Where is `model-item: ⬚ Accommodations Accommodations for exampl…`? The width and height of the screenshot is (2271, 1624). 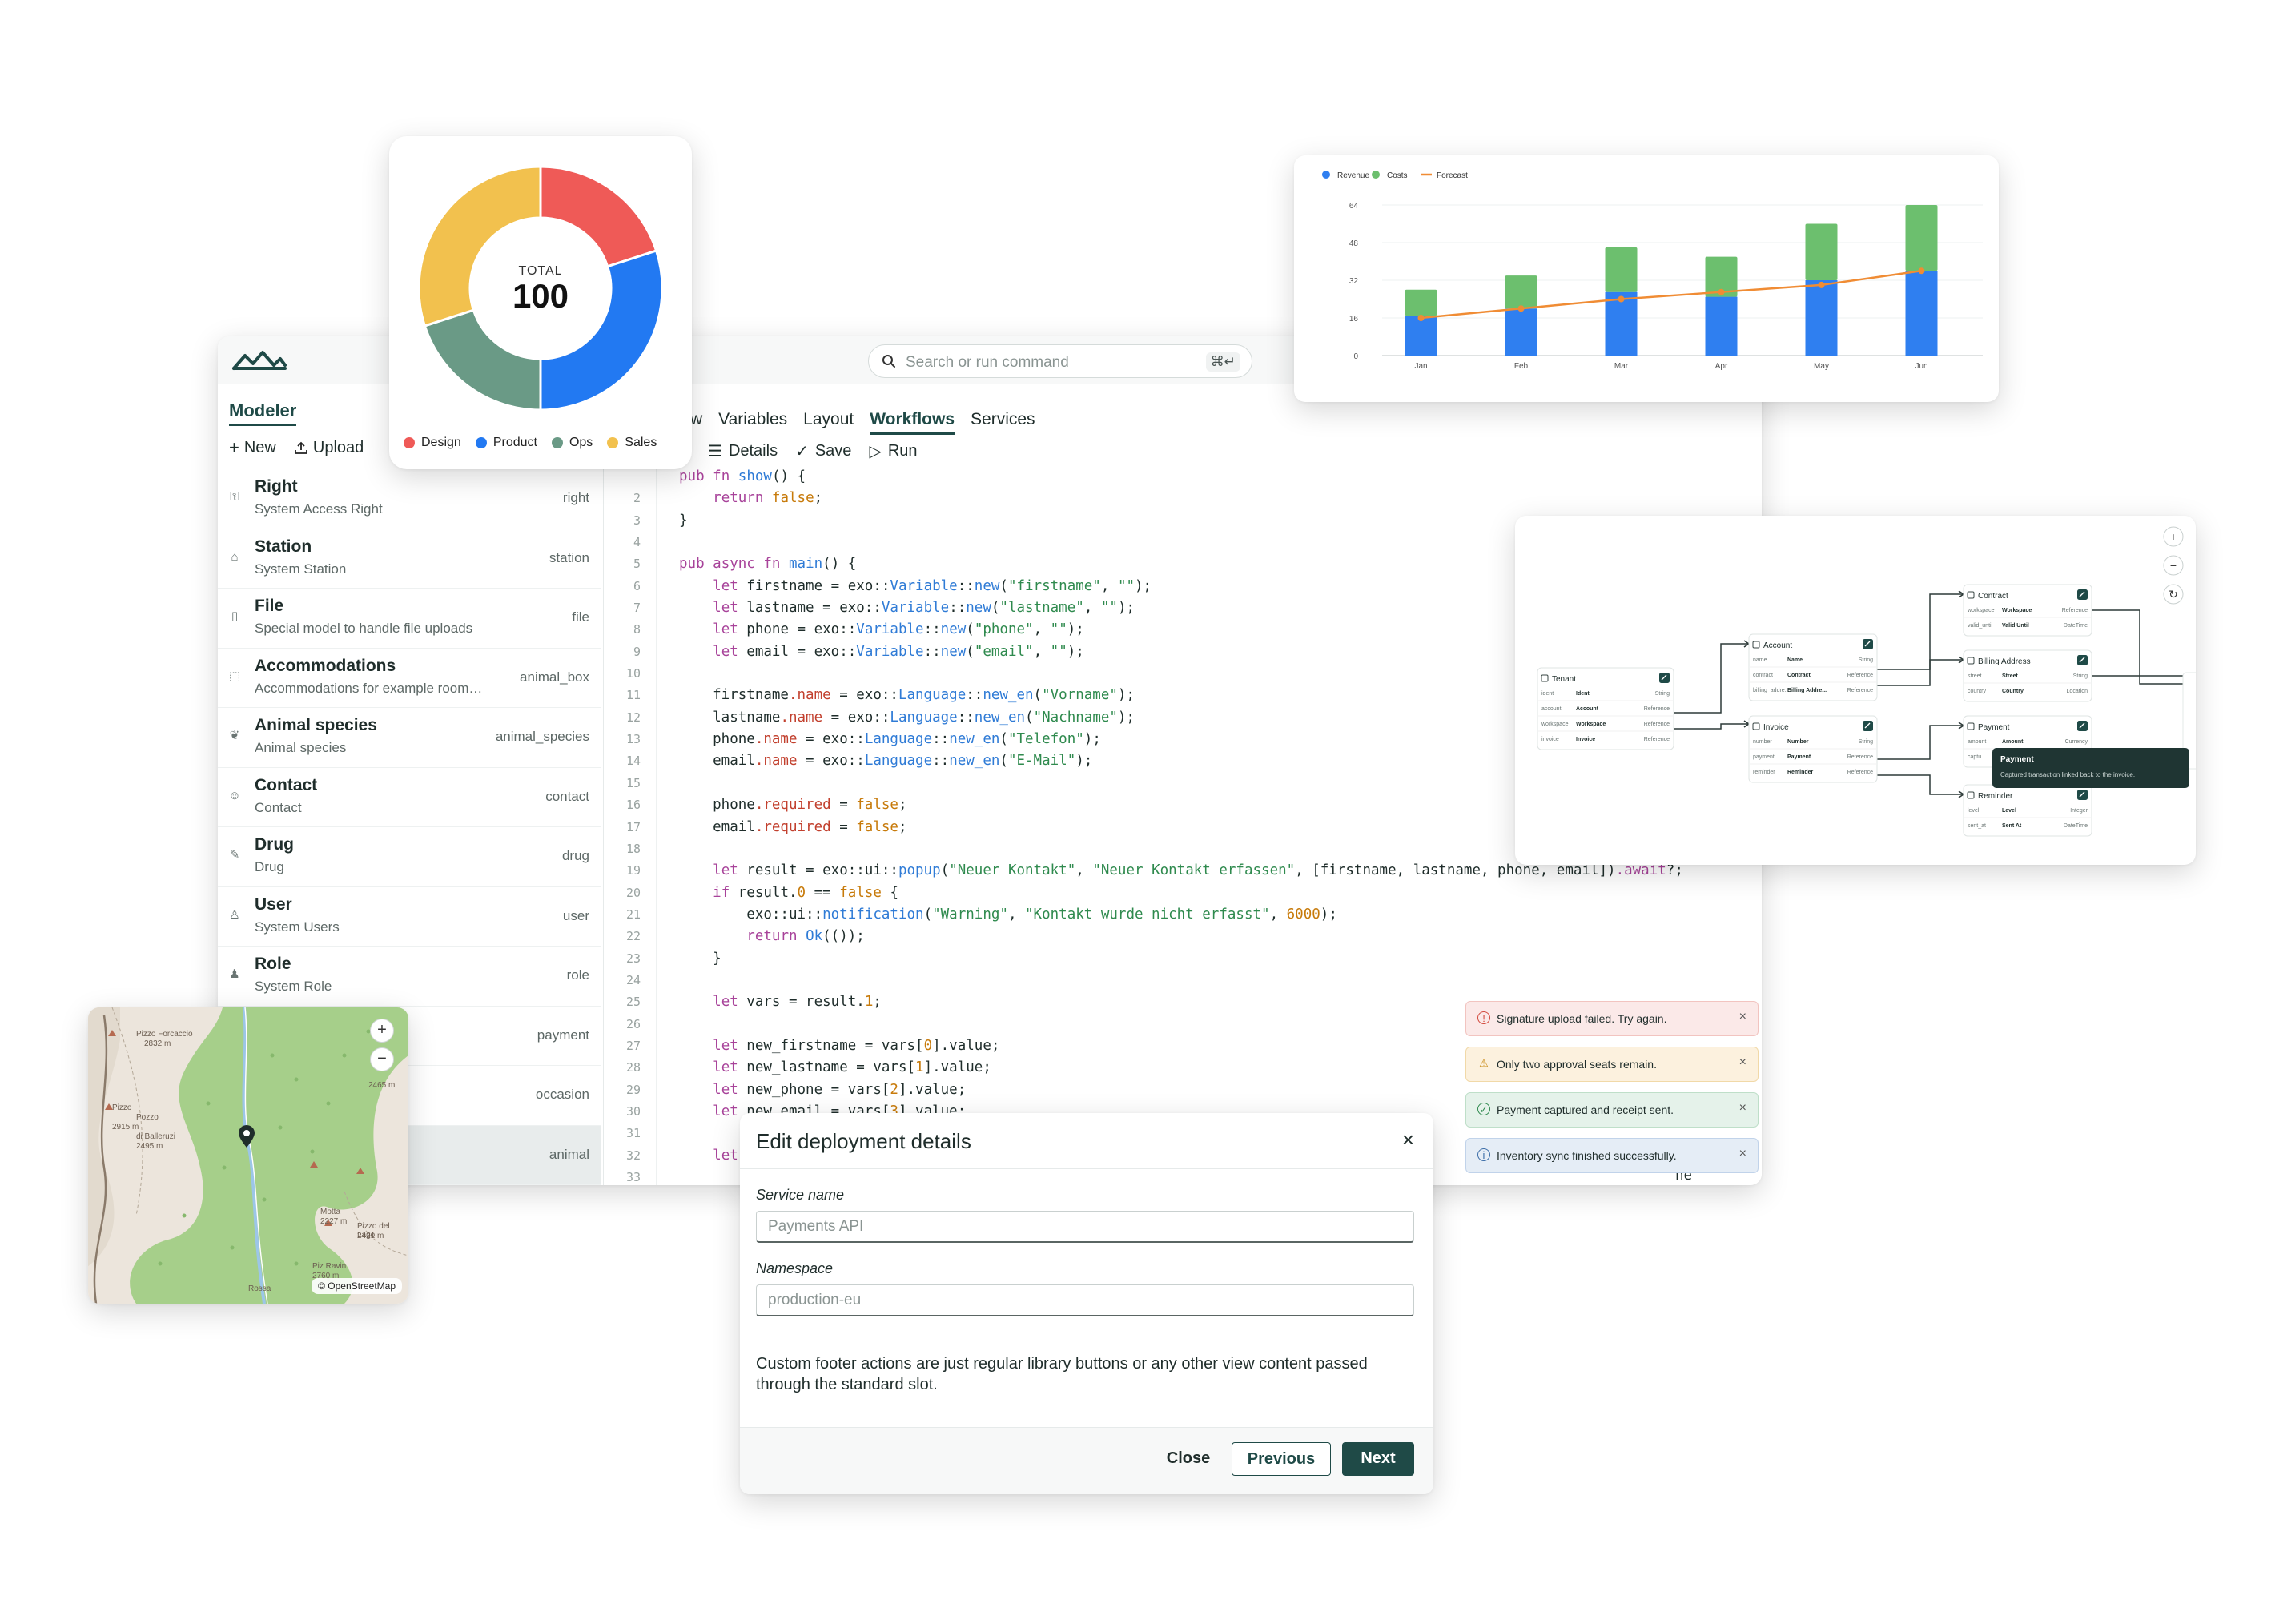
model-item: ⬚ Accommodations Accommodations for exampl… is located at coordinates (410, 678).